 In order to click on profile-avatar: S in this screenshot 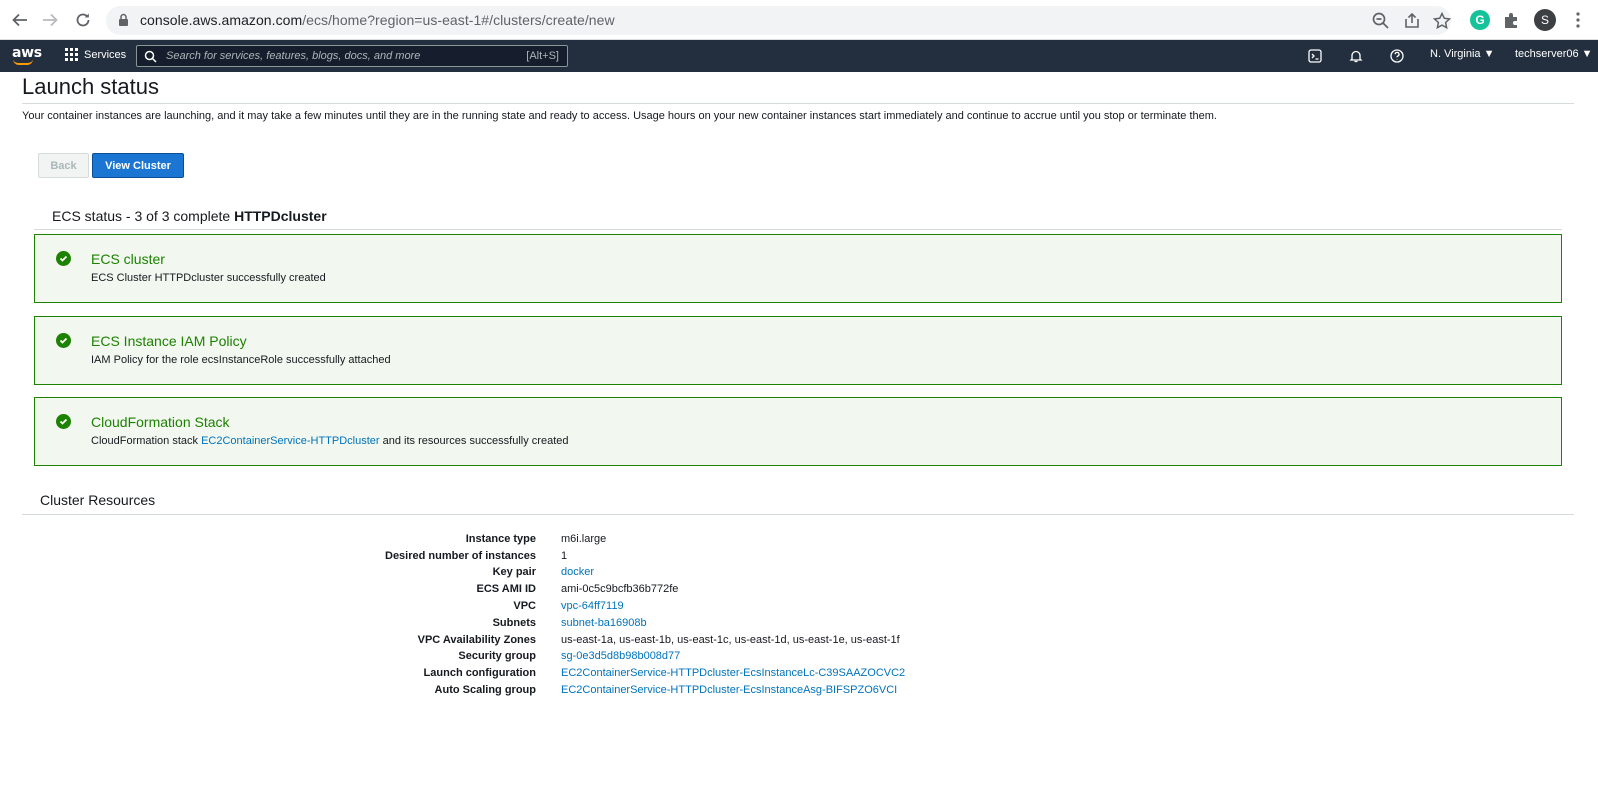, I will do `click(1545, 20)`.